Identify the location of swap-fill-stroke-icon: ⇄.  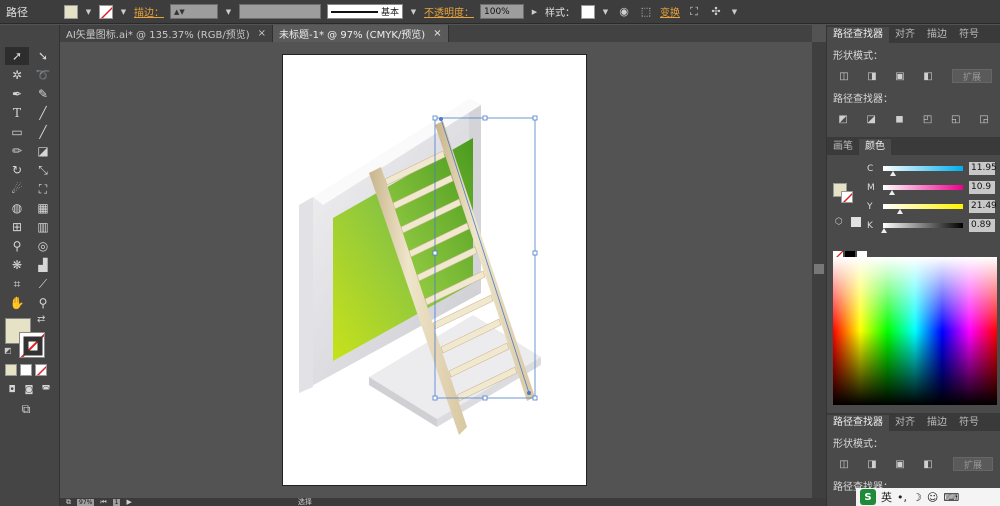
(41, 319).